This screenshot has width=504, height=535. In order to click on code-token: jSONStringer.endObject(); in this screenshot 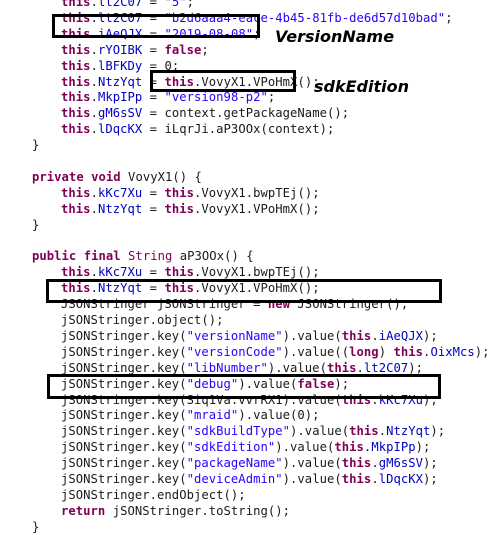, I will do `click(153, 494)`.